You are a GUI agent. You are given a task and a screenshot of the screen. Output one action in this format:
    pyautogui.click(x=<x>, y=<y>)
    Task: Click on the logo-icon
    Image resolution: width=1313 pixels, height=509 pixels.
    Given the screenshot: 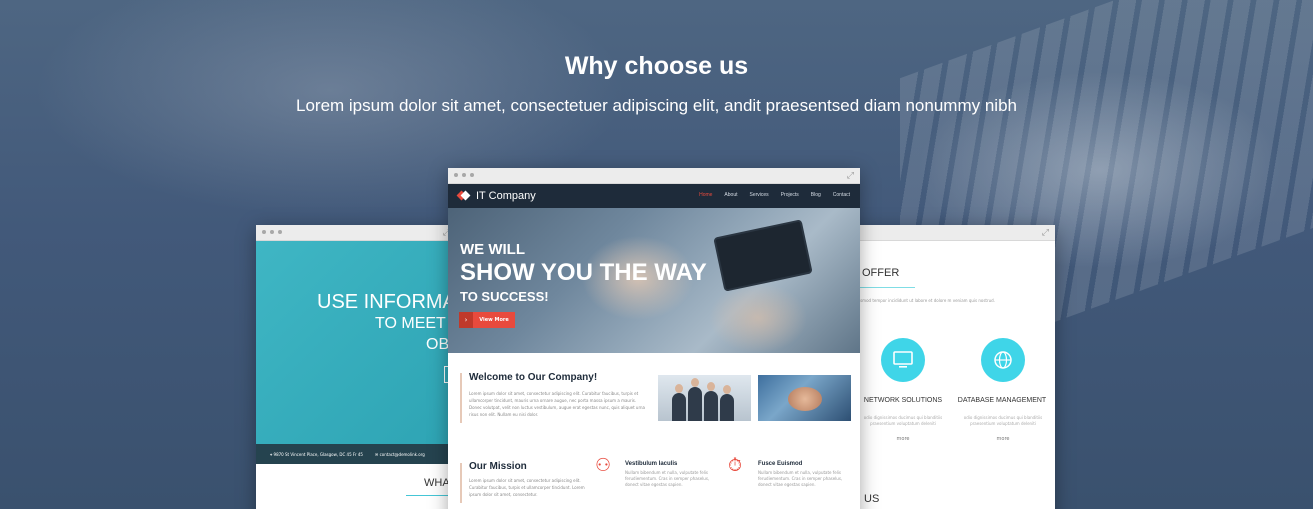 What is the action you would take?
    pyautogui.click(x=463, y=196)
    